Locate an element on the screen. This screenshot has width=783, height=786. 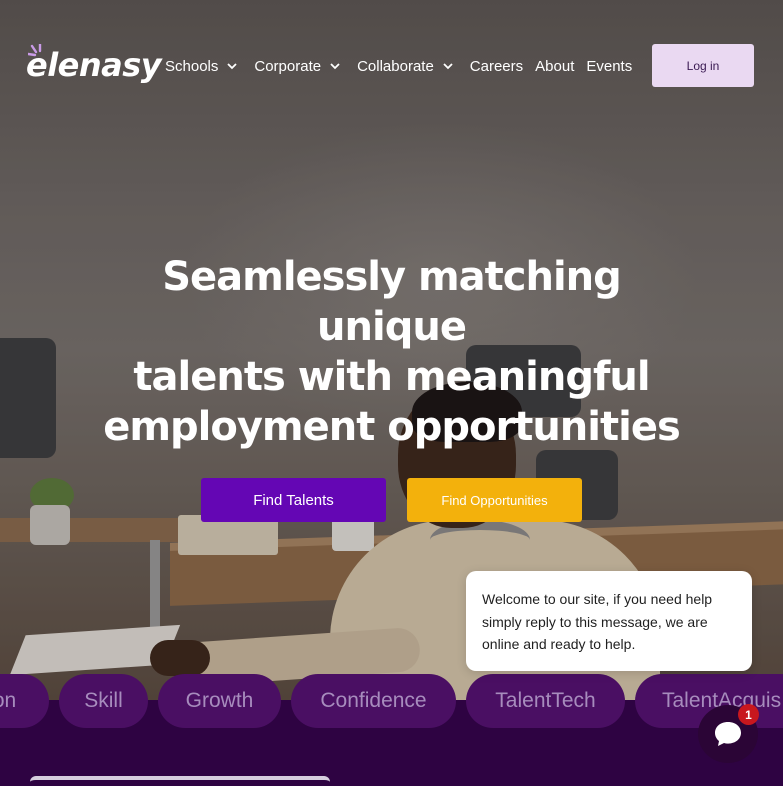
nav-item-label: About is located at coordinates (555, 66).